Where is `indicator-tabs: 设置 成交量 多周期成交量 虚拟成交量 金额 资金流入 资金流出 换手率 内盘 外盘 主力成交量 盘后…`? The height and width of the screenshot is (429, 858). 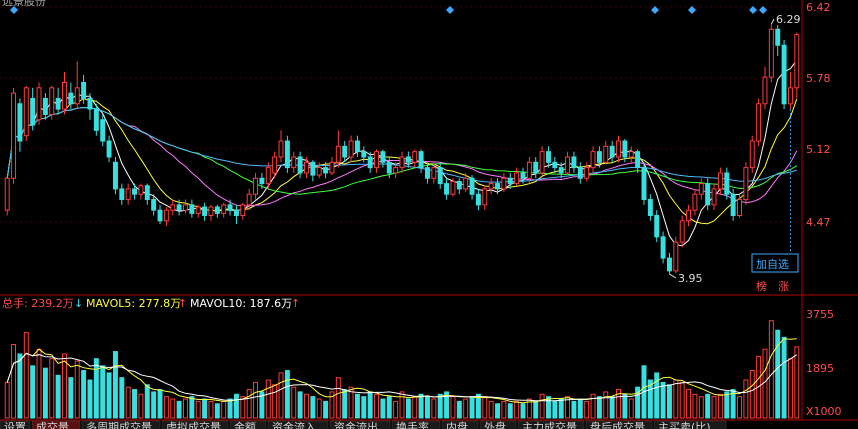 indicator-tabs: 设置 成交量 多周期成交量 虚拟成交量 金额 资金流入 资金流出 换手率 内盘 外盘 主力成交量 盘后… is located at coordinates (363, 424).